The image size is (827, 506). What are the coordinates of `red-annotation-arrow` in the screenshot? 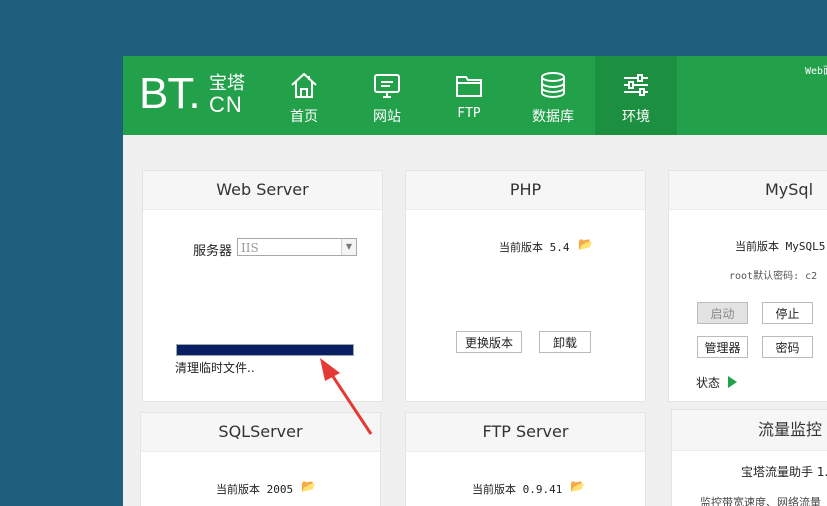 It's located at (346, 396).